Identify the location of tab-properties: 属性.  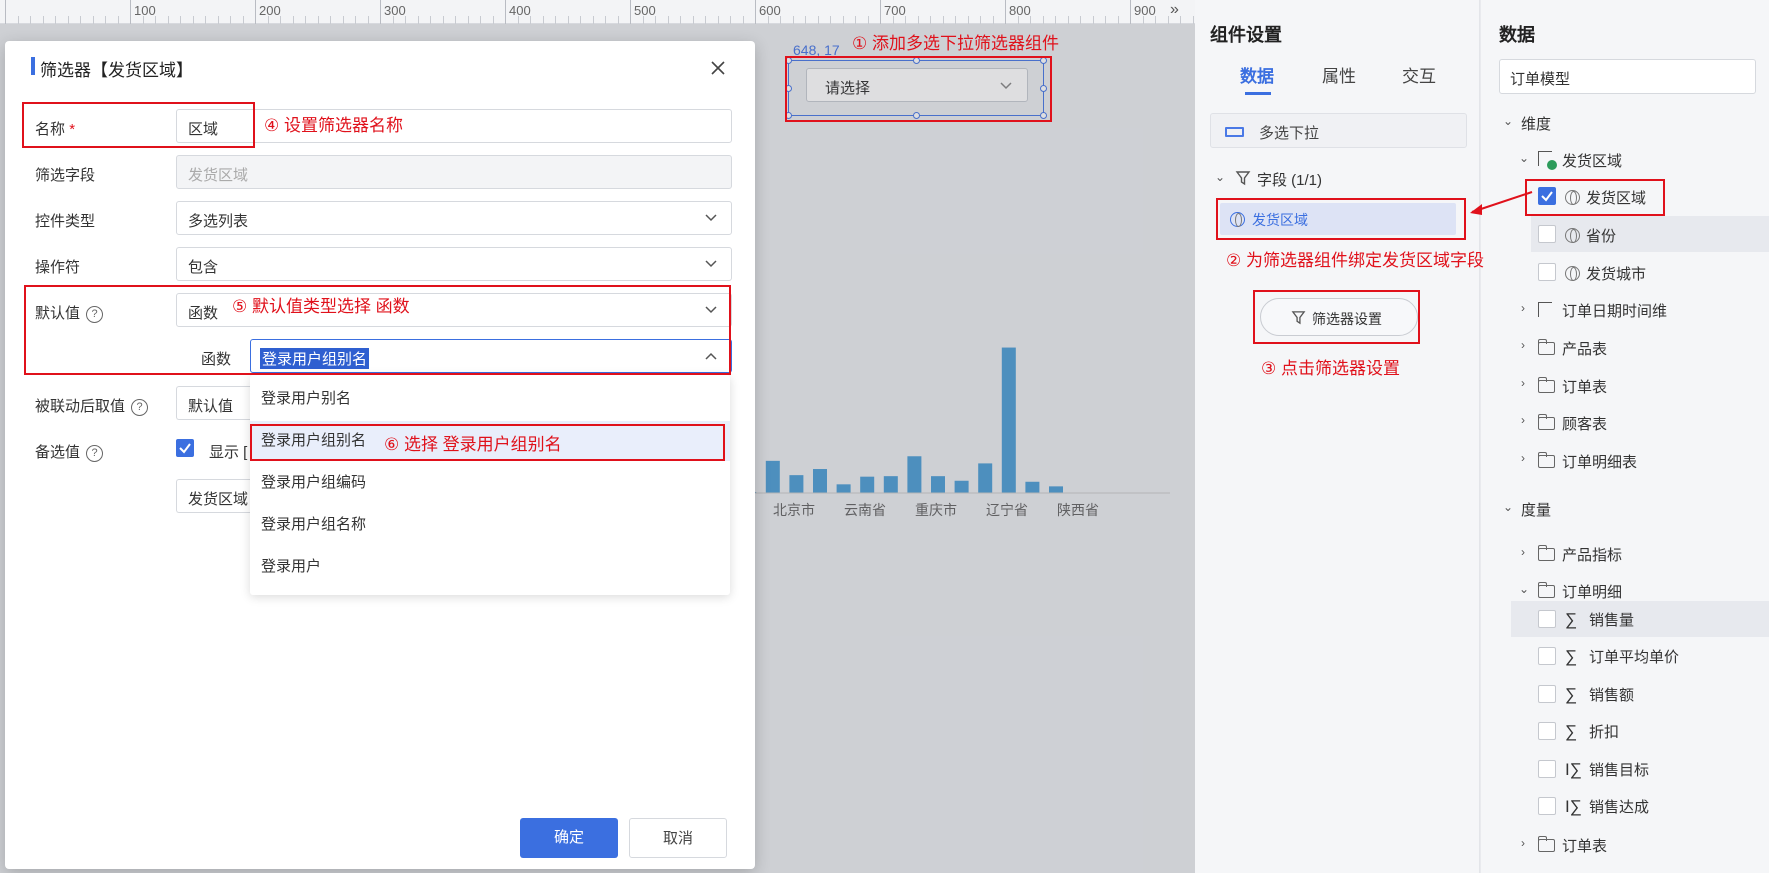
(1339, 74).